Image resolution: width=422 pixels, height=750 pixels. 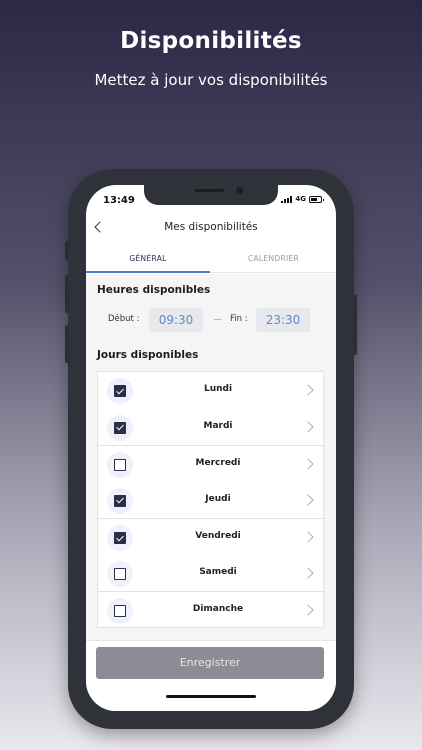 What do you see at coordinates (218, 389) in the screenshot?
I see `day-label: Lundi` at bounding box center [218, 389].